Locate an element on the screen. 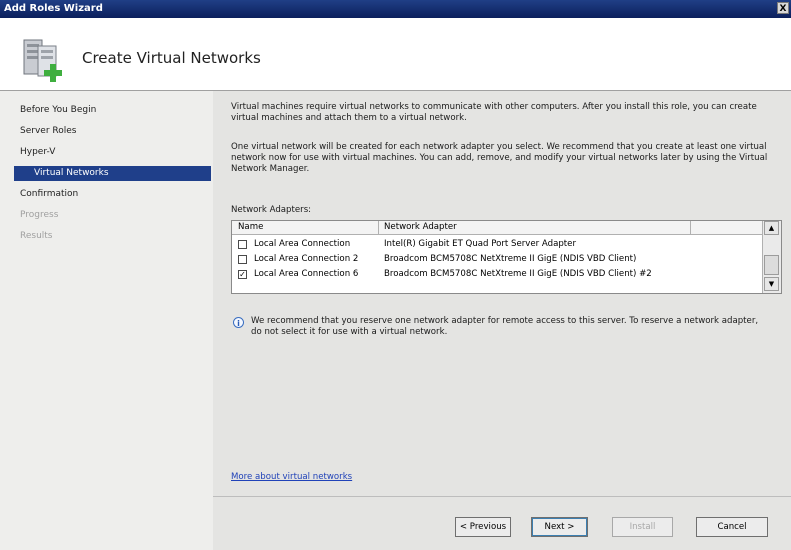 The width and height of the screenshot is (791, 550). more-about-virtual-networks-link: More about virtual networks is located at coordinates (291, 477).